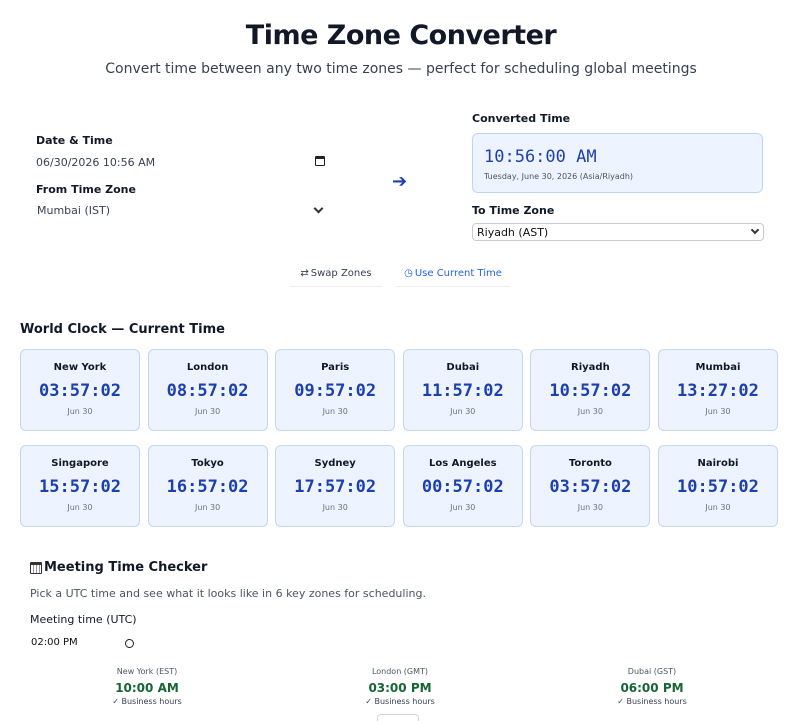 The height and width of the screenshot is (721, 802). I want to click on world-clock-card: Paris 09:57:02 Jun 30, so click(335, 390).